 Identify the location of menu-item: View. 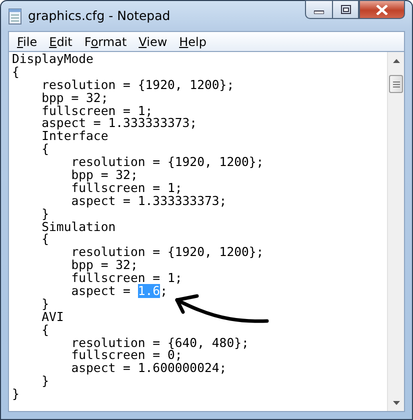
(153, 41).